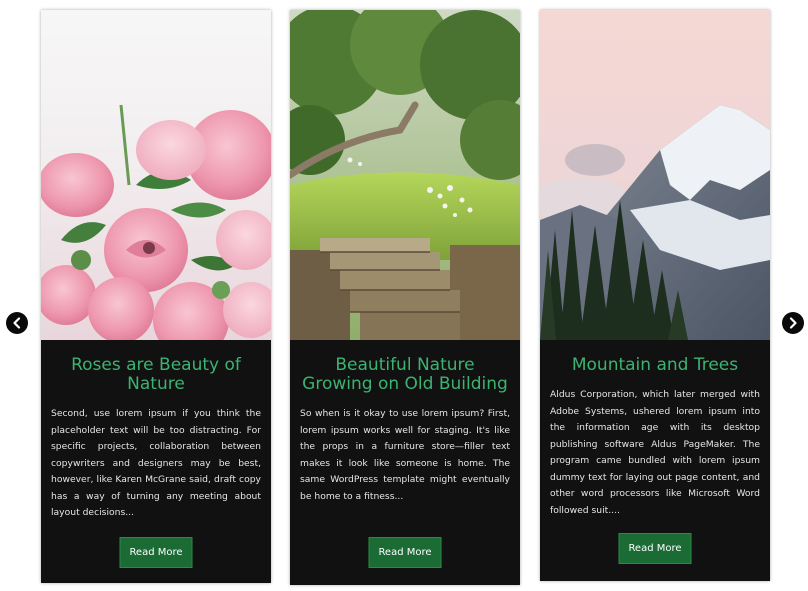 The image size is (808, 591). Describe the element at coordinates (655, 365) in the screenshot. I see `post-title: Mountain and Trees` at that location.